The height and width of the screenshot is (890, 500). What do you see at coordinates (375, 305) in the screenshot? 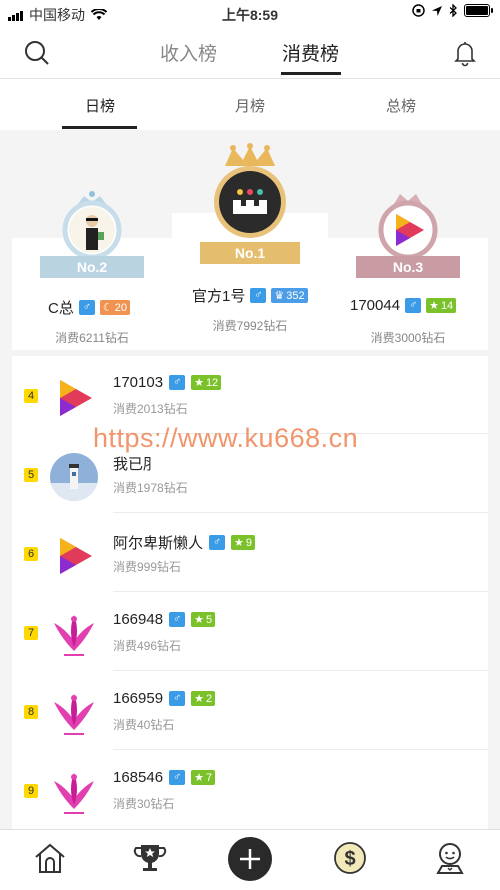
I see `podium-third-name: 170044` at bounding box center [375, 305].